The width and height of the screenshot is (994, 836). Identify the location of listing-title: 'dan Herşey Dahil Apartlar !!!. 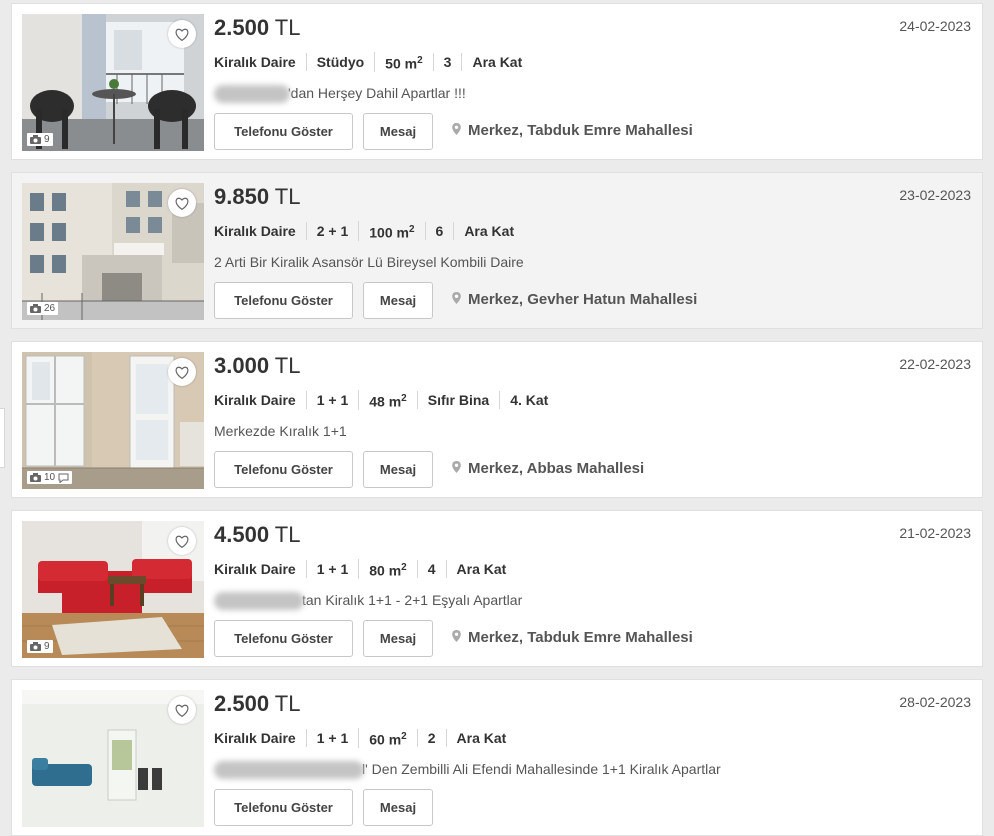
(340, 94).